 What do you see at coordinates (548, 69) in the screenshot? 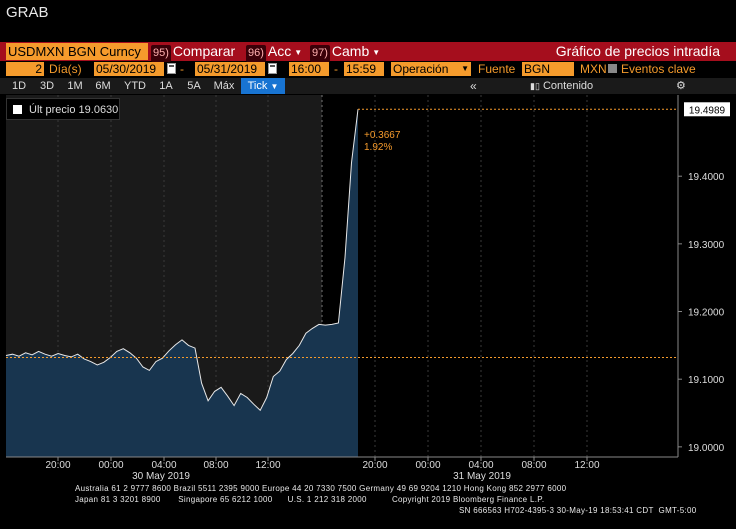
I see `source-input: BGN` at bounding box center [548, 69].